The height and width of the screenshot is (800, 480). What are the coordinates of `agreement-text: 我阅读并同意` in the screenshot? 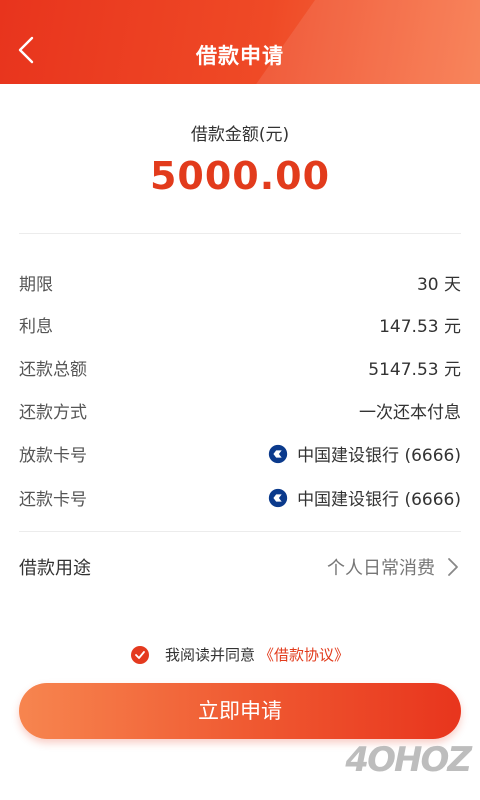 It's located at (209, 655).